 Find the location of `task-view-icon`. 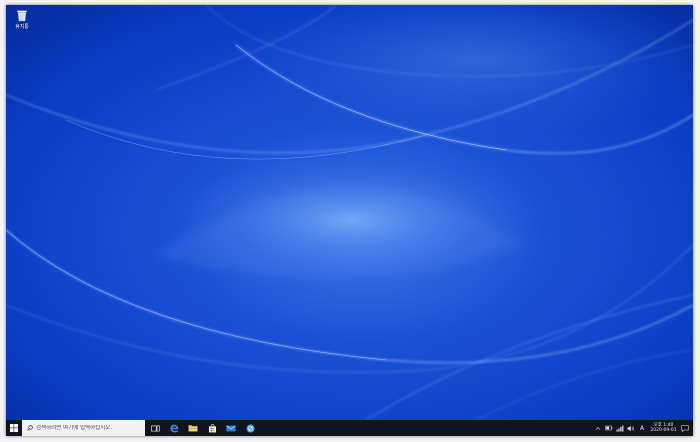

task-view-icon is located at coordinates (155, 428).